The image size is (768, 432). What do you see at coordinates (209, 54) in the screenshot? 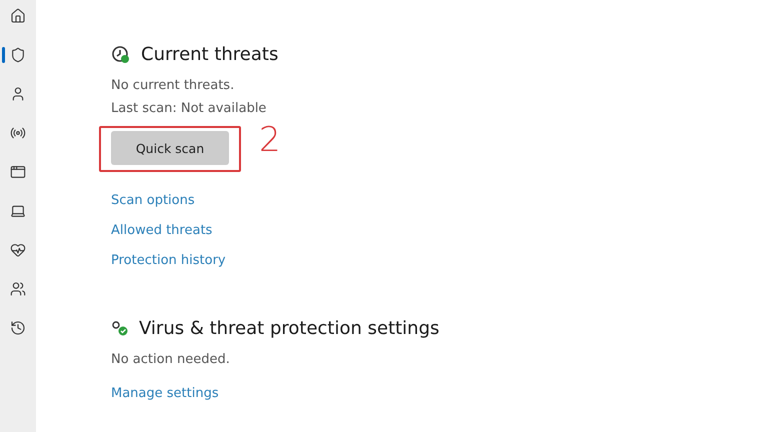
I see `section-title: Current threats` at bounding box center [209, 54].